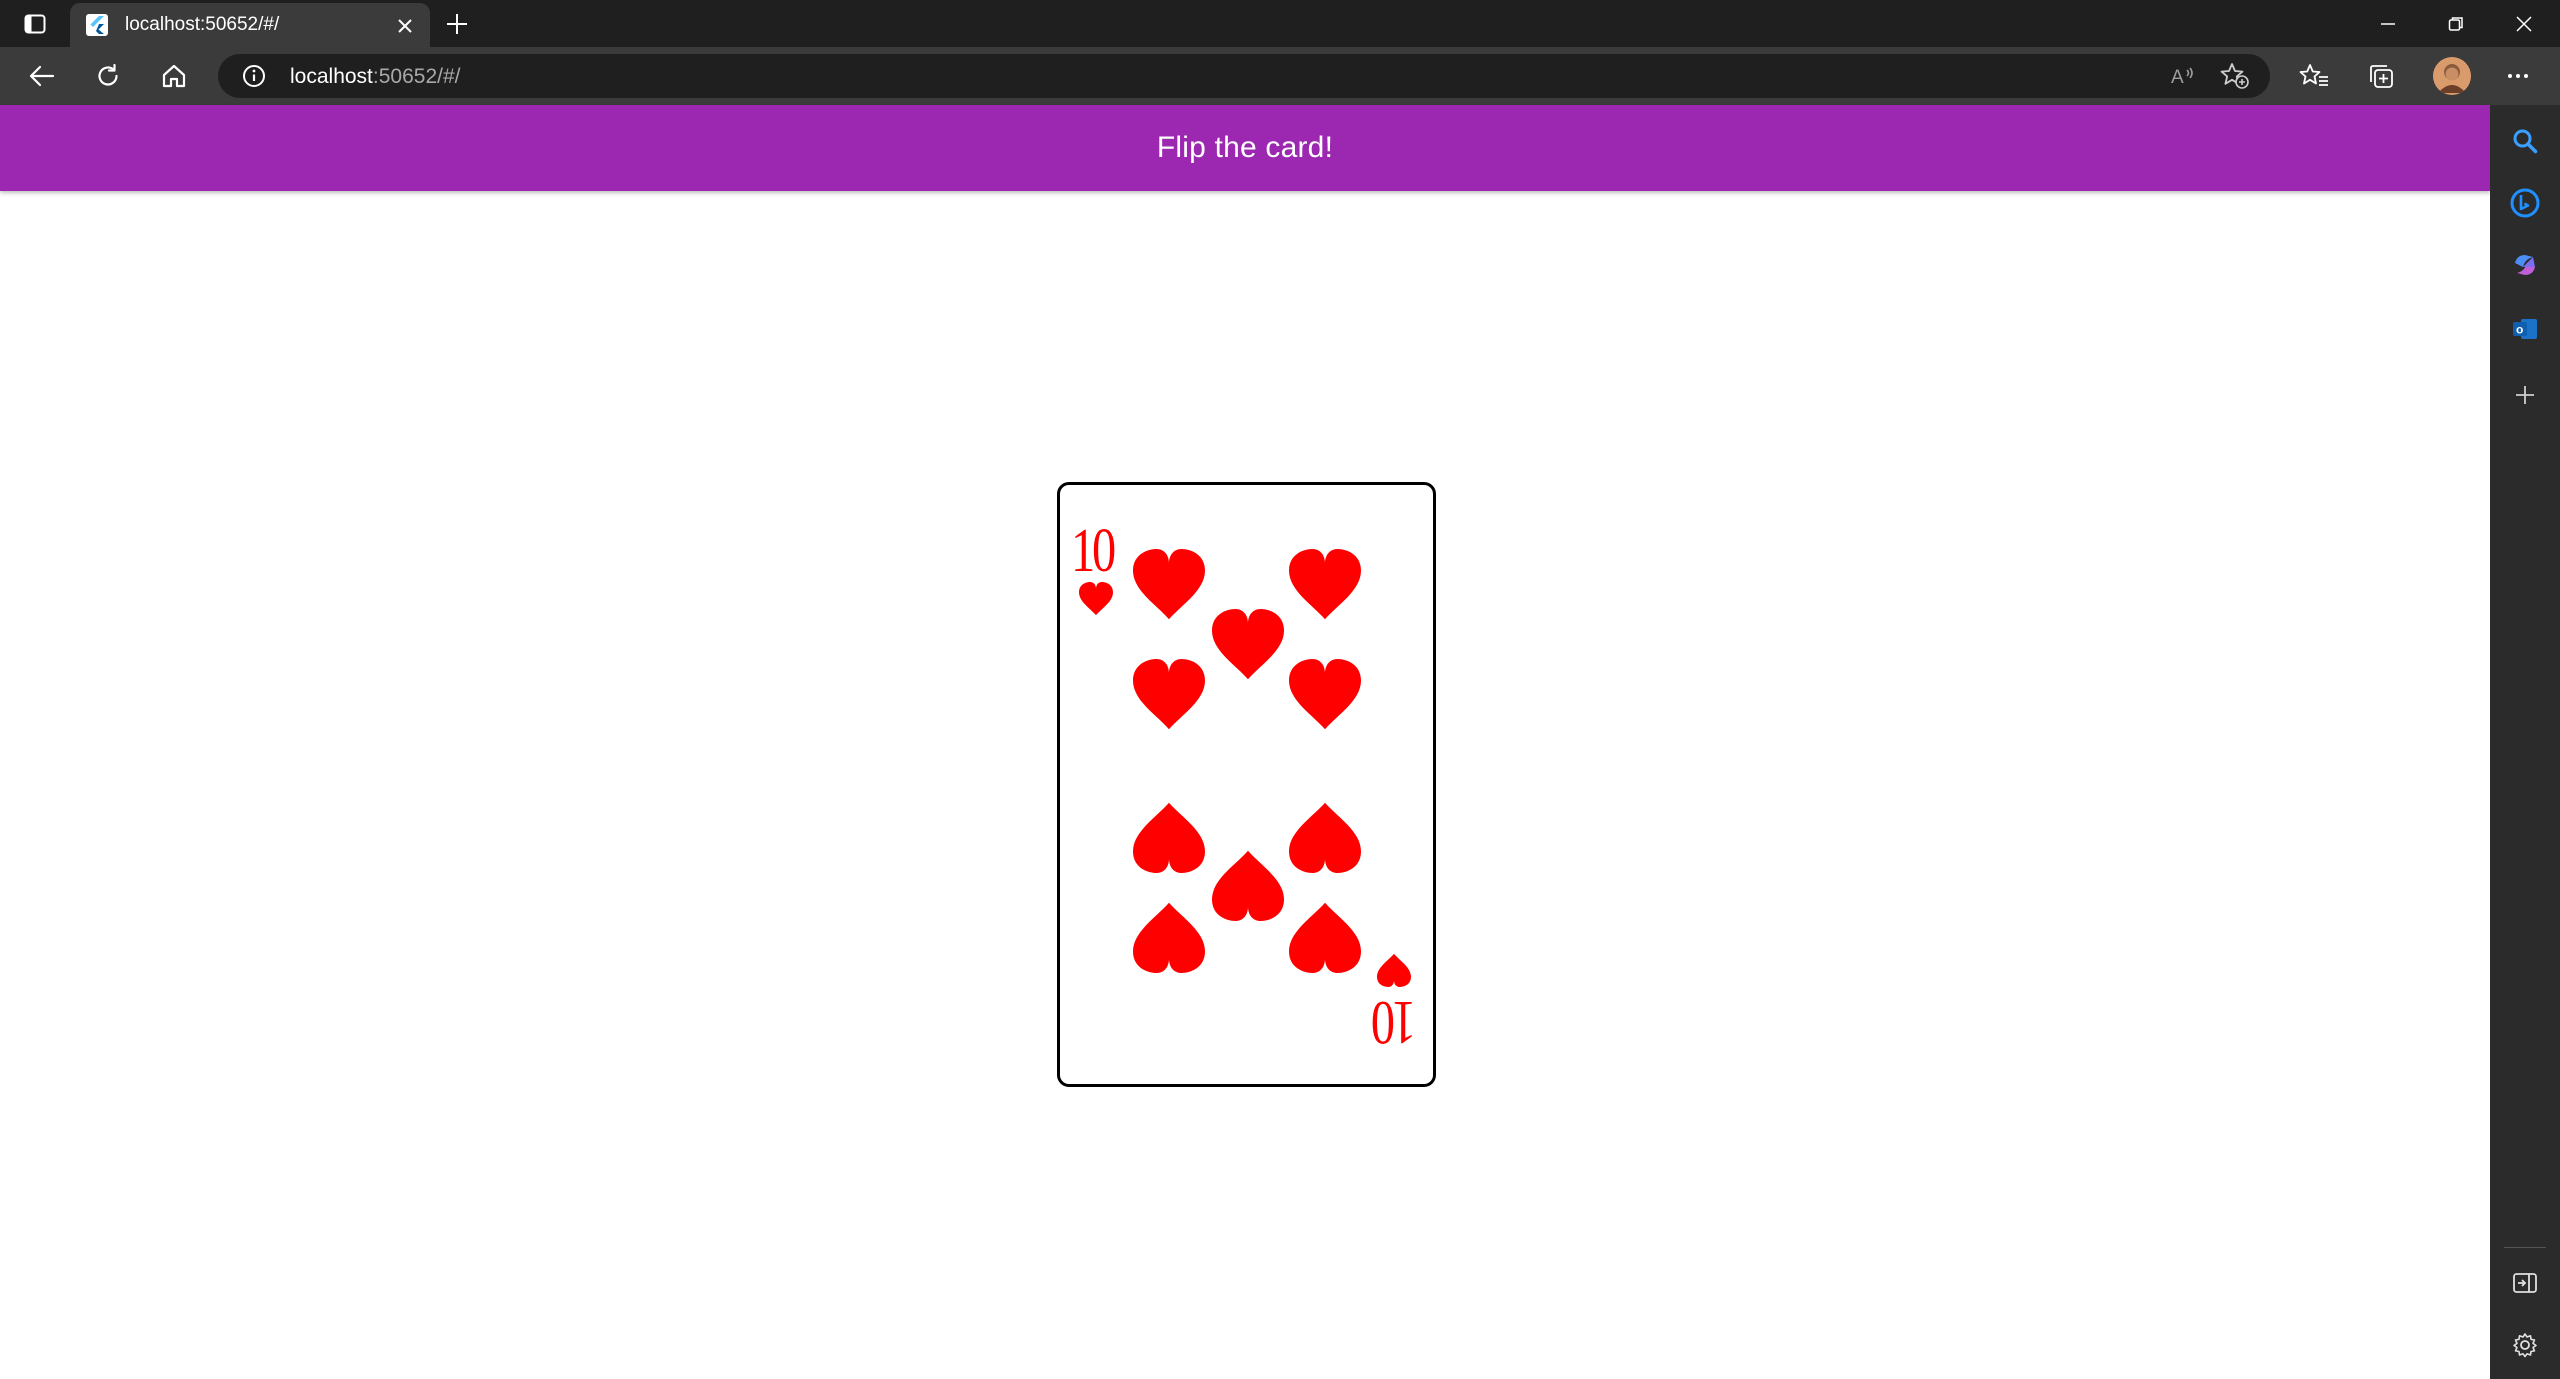 The image size is (2560, 1379). Describe the element at coordinates (2525, 742) in the screenshot. I see `edge-sidebar: o` at that location.